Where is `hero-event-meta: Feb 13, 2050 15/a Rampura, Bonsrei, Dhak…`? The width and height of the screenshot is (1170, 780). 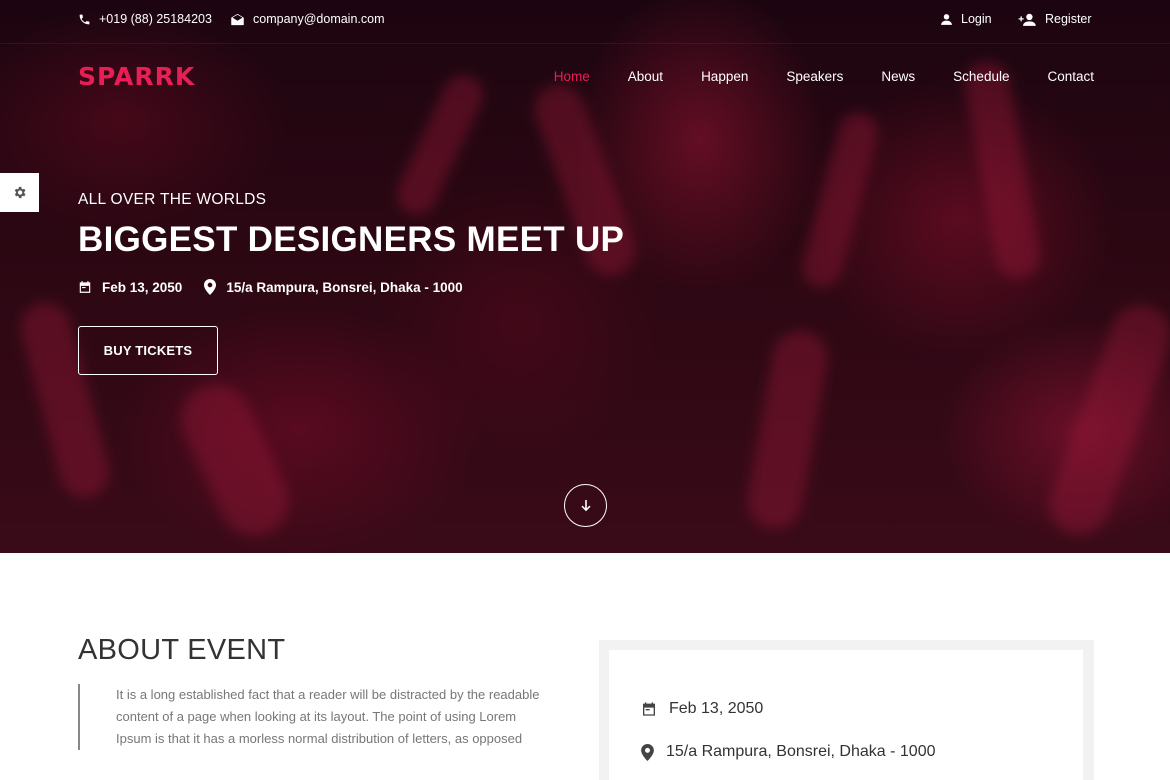 hero-event-meta: Feb 13, 2050 15/a Rampura, Bonsrei, Dhak… is located at coordinates (281, 287).